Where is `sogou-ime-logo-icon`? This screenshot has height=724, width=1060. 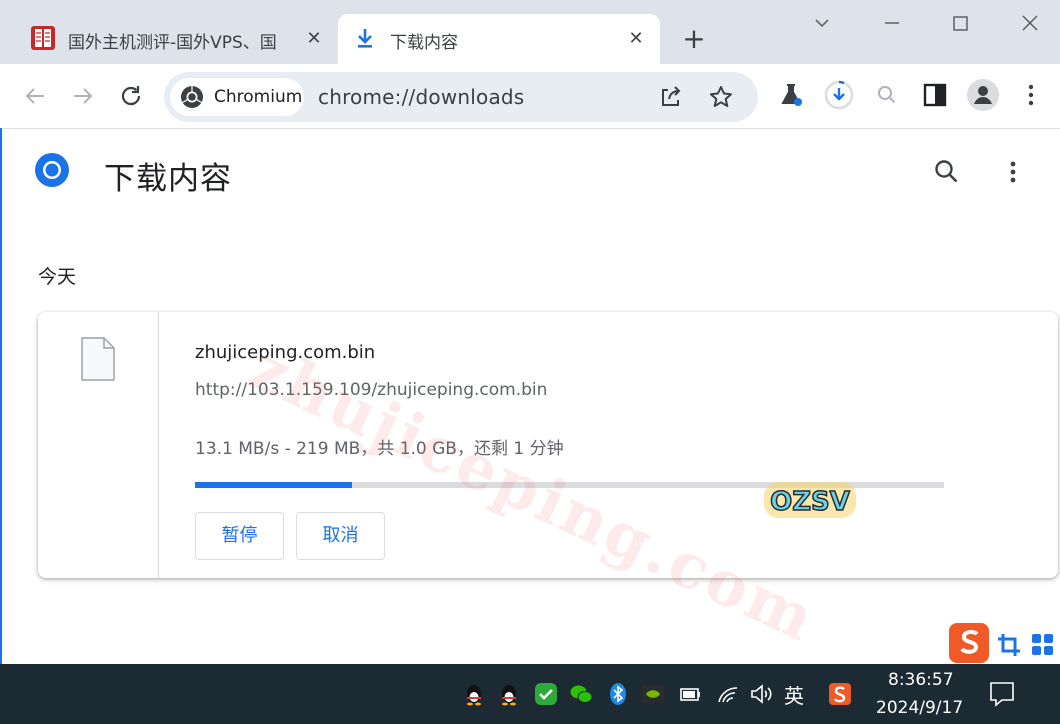
sogou-ime-logo-icon is located at coordinates (969, 643).